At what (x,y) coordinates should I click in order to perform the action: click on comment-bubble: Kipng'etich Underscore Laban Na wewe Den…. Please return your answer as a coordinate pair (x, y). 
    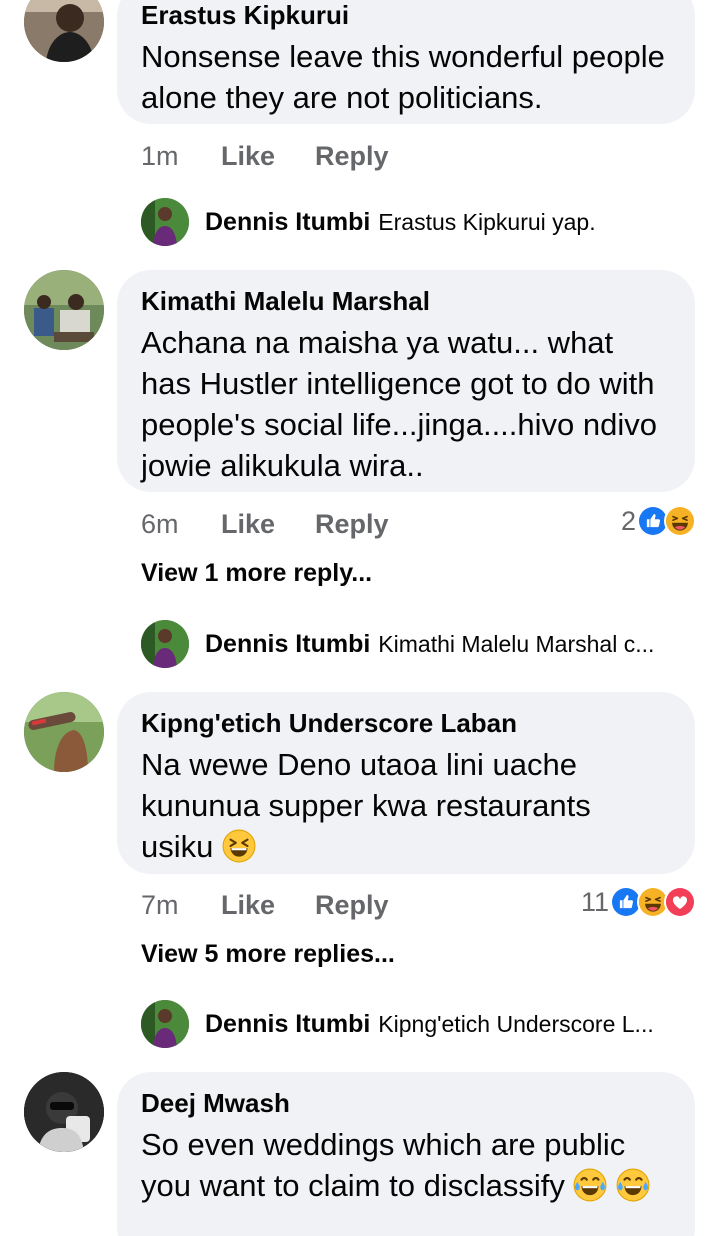
    Looking at the image, I should click on (406, 783).